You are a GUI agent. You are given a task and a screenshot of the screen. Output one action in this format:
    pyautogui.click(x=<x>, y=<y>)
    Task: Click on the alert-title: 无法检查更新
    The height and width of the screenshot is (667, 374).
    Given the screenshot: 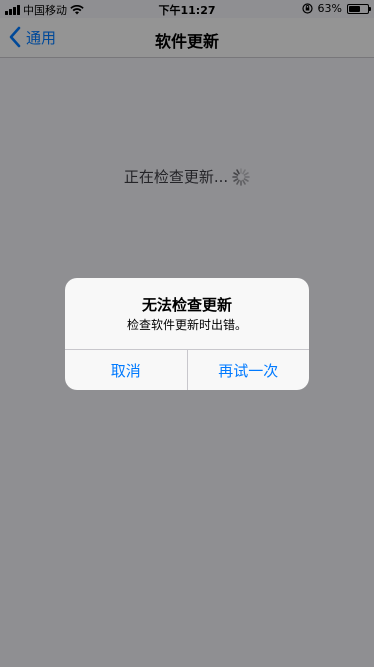 What is the action you would take?
    pyautogui.click(x=186, y=305)
    